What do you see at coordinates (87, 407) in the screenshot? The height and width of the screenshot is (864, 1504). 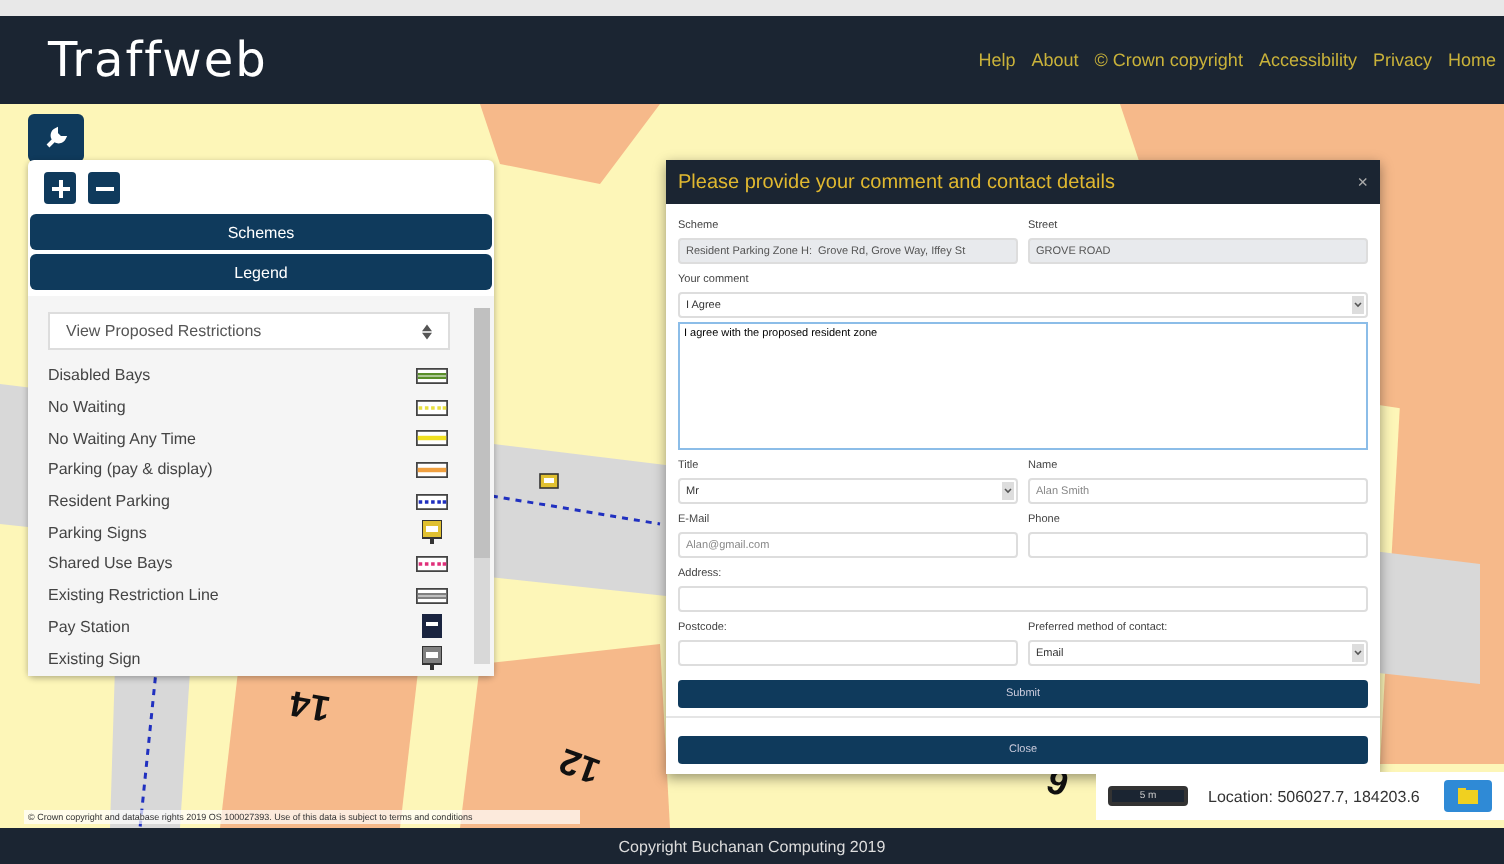 I see `legend-label: No Waiting` at bounding box center [87, 407].